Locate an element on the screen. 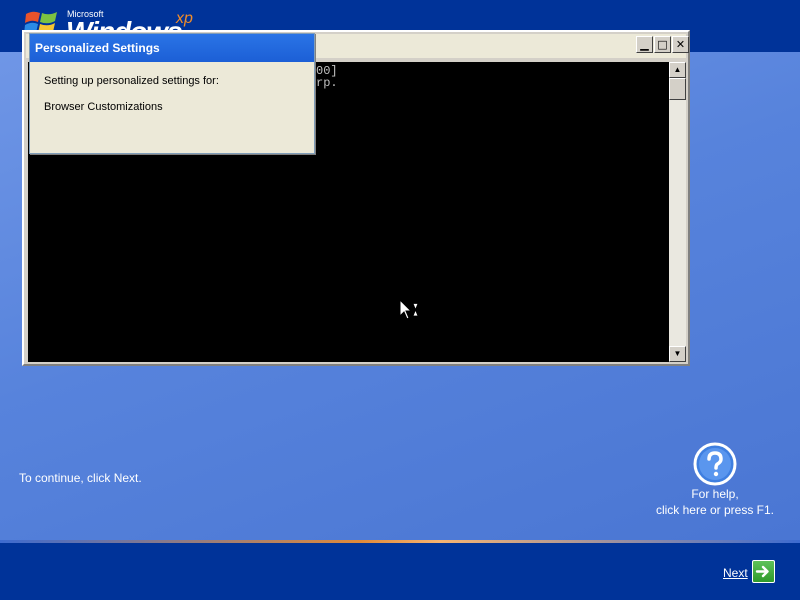 Image resolution: width=800 pixels, height=600 pixels. bottom-band is located at coordinates (400, 571).